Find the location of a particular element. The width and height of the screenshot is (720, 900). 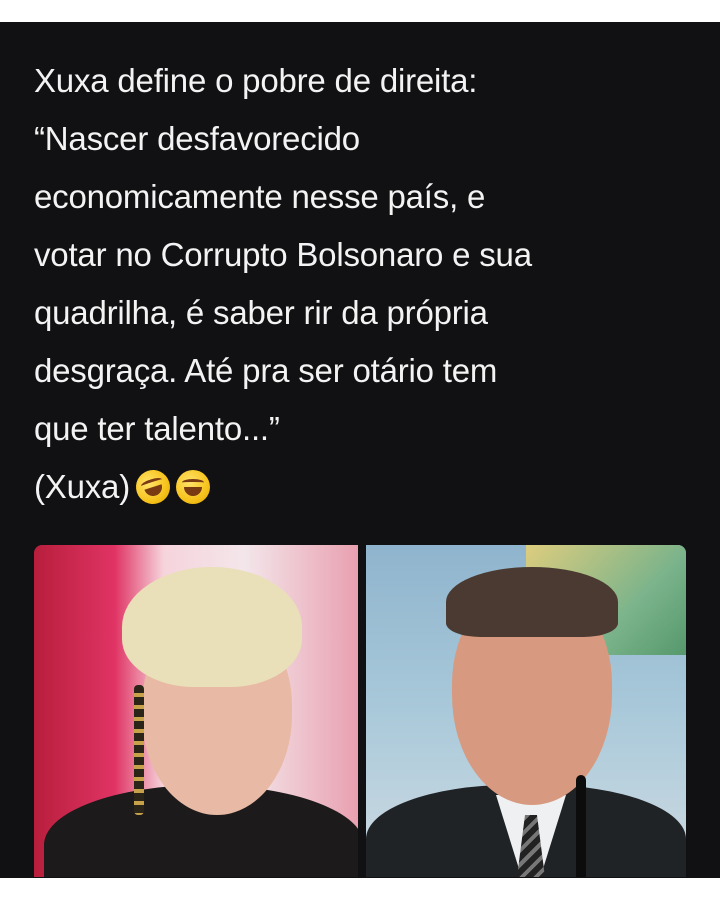

post-line-6: desgraça. Até pra ser otário tem is located at coordinates (266, 370).